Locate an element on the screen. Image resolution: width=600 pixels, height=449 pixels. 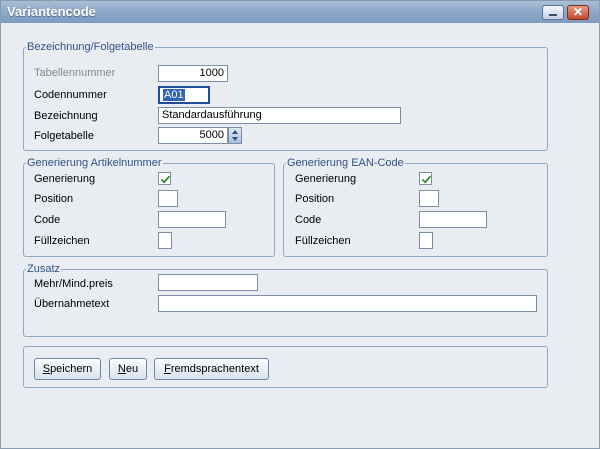
ean-code-field is located at coordinates (453, 219).